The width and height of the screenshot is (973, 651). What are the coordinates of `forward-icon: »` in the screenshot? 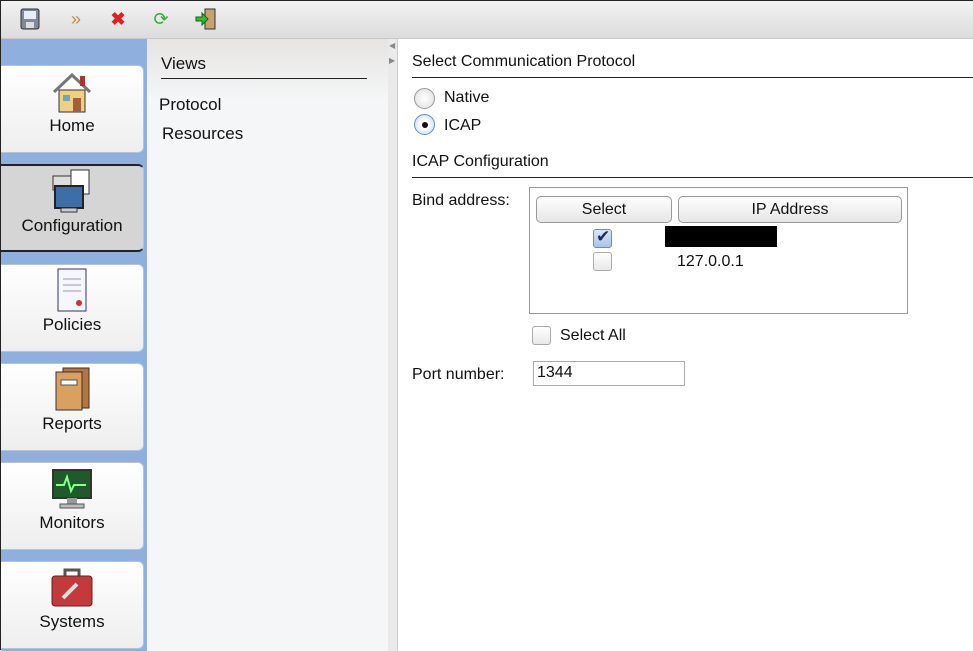 It's located at (76, 19).